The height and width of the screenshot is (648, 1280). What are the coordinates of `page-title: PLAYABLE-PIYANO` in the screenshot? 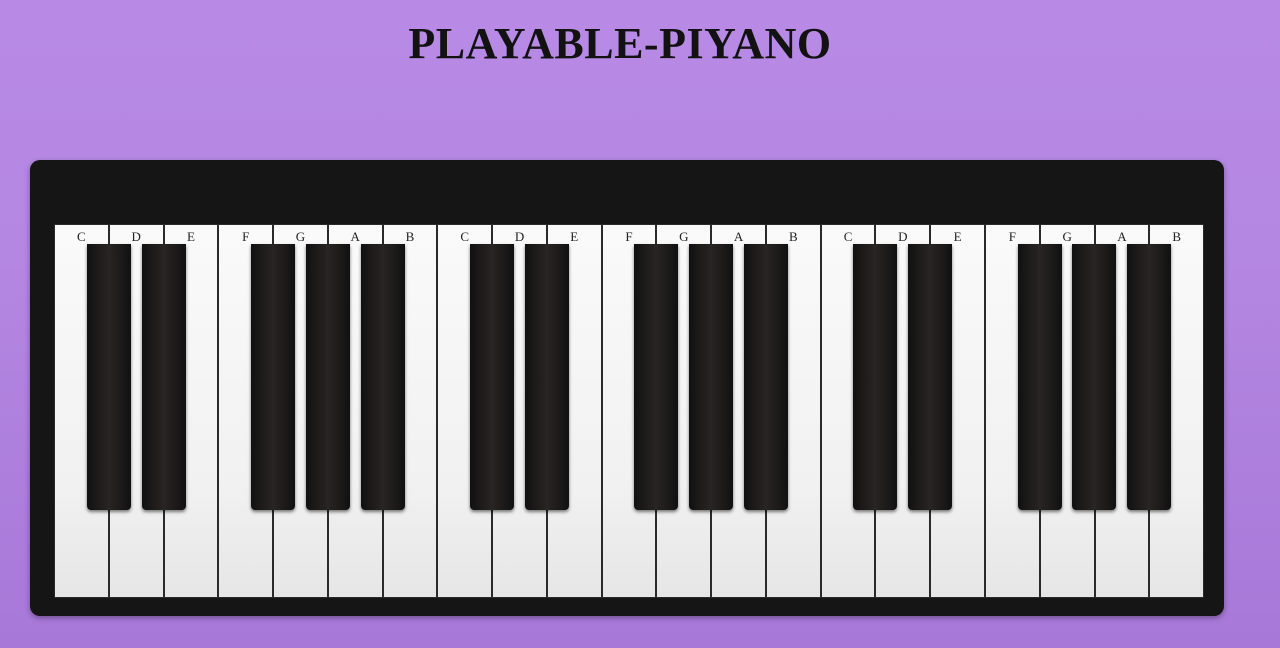 It's located at (620, 43).